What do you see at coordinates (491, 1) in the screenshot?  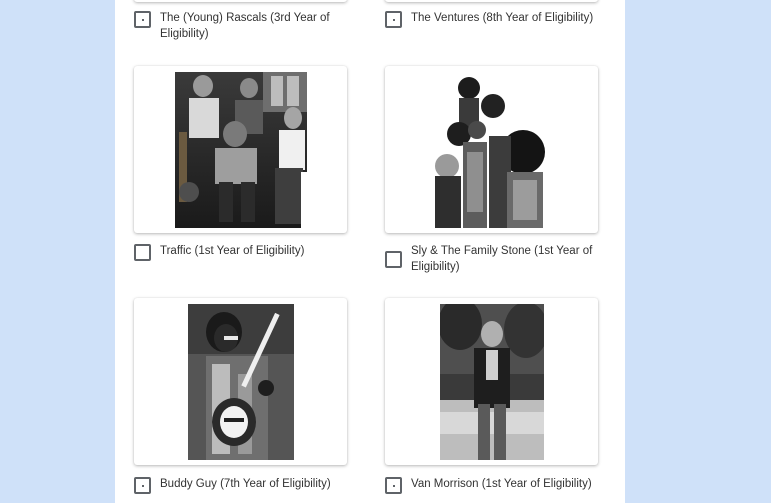 I see `choice-card-top-right` at bounding box center [491, 1].